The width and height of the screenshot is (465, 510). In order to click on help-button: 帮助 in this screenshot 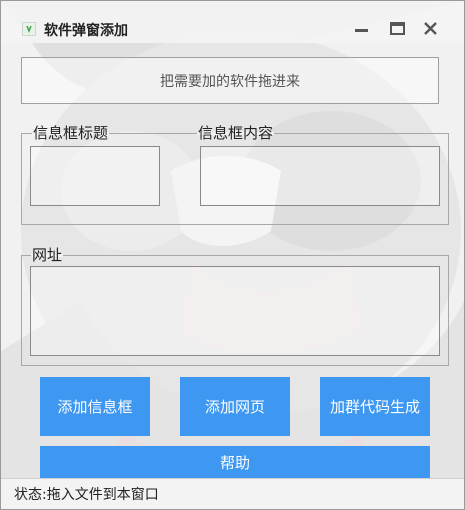, I will do `click(235, 462)`.